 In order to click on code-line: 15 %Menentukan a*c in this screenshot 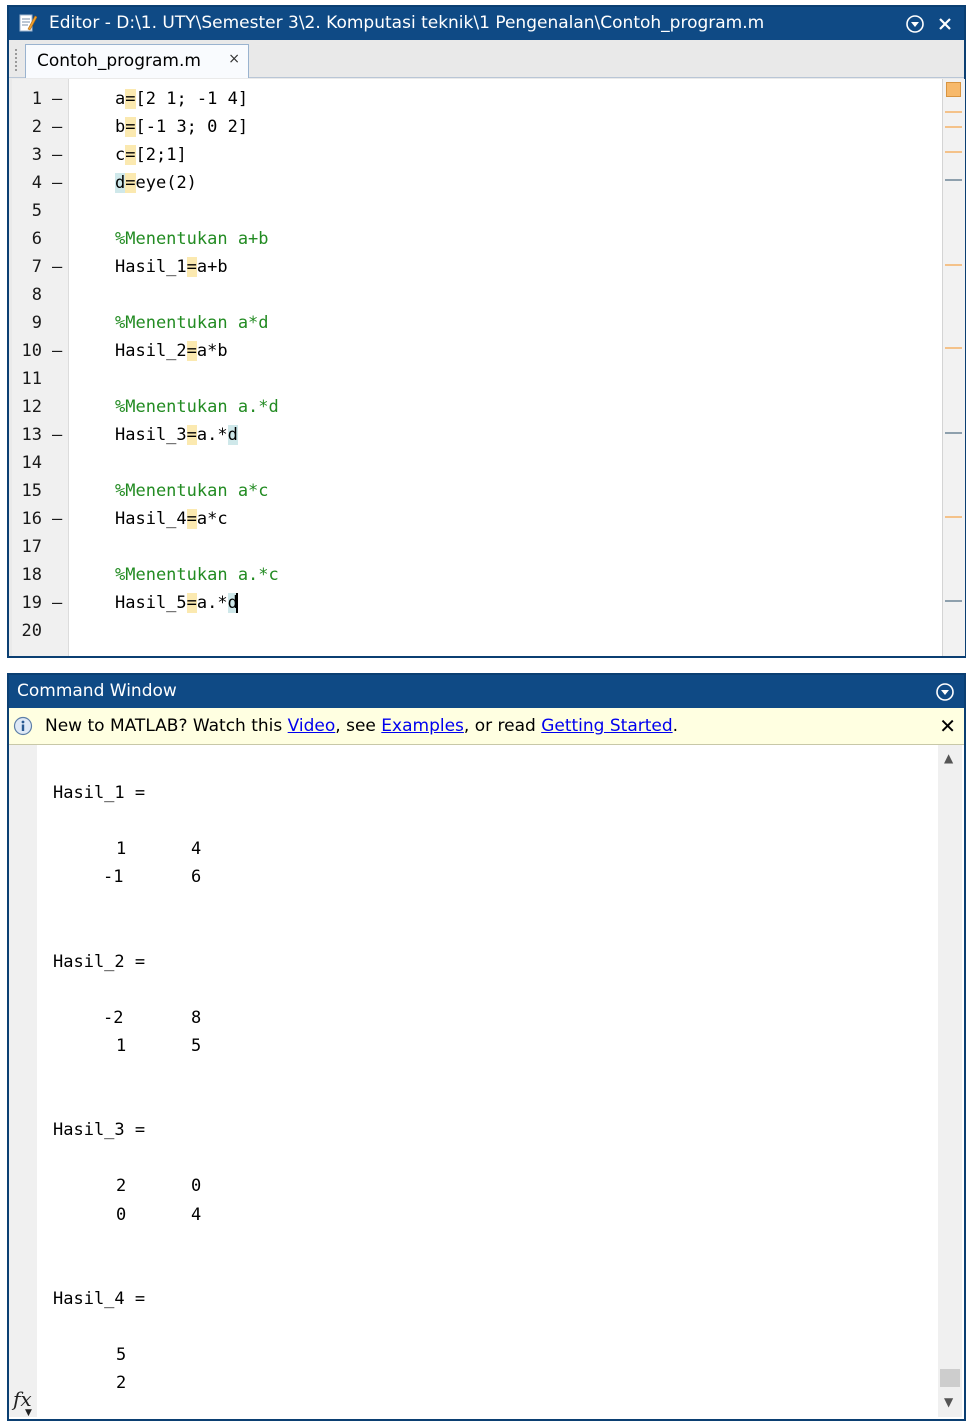, I will do `click(477, 491)`.